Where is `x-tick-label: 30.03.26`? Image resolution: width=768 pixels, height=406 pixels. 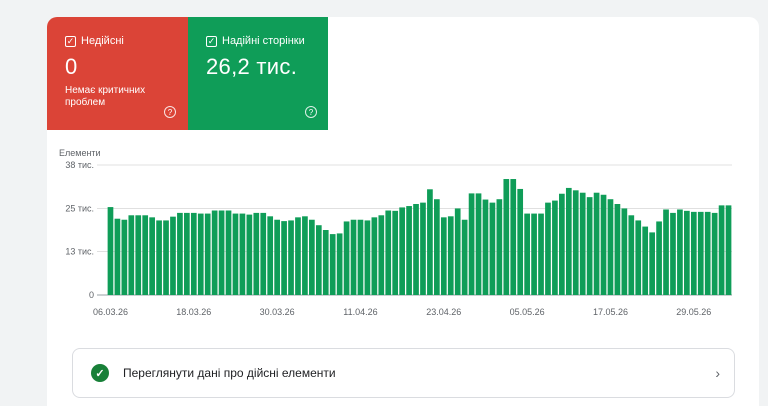
x-tick-label: 30.03.26 is located at coordinates (277, 312).